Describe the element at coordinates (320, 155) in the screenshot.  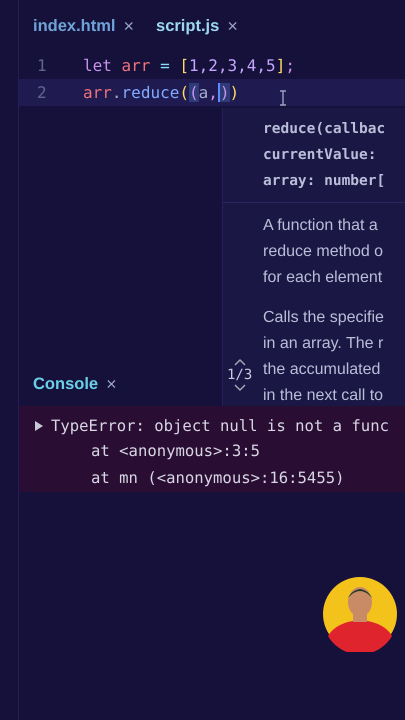
I see `signature-line: currentValue:` at that location.